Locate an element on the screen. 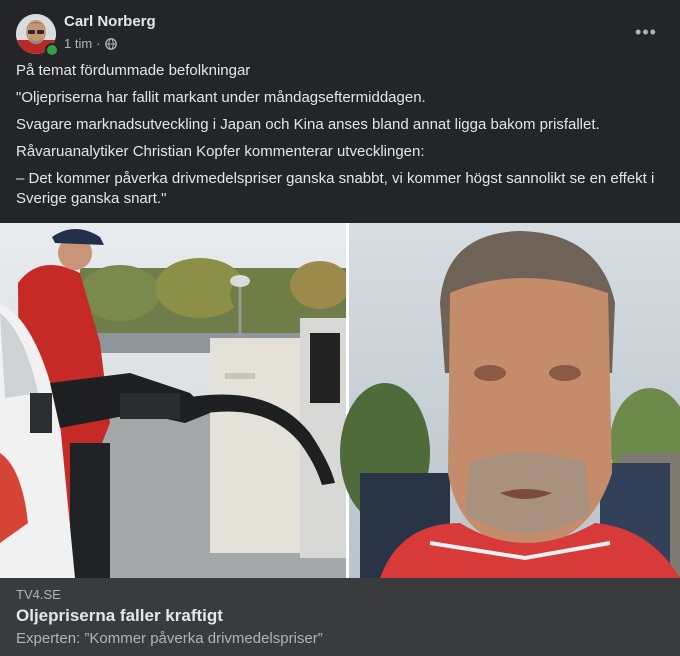 This screenshot has height=656, width=680. post-header: Carl Norberg 1 tim · ••• is located at coordinates (340, 34).